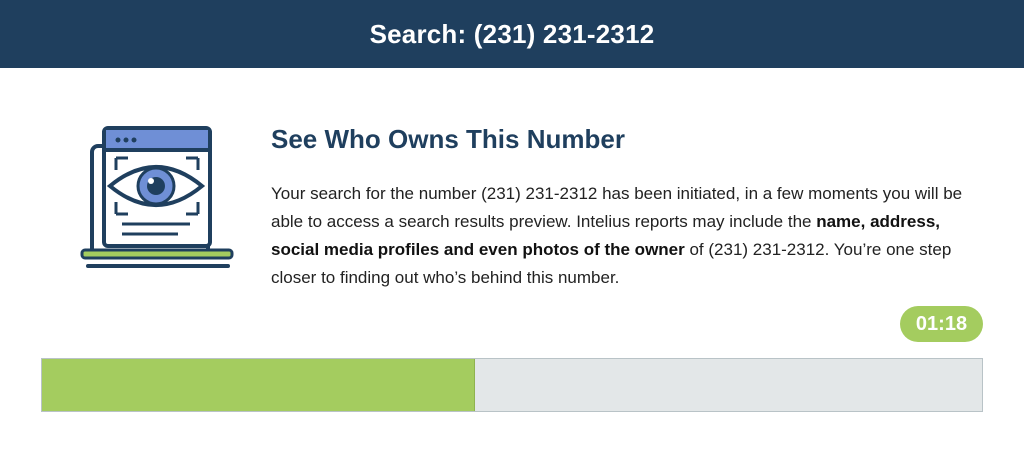 Image resolution: width=1024 pixels, height=451 pixels. Describe the element at coordinates (259, 385) in the screenshot. I see `progress-bar-fill` at that location.